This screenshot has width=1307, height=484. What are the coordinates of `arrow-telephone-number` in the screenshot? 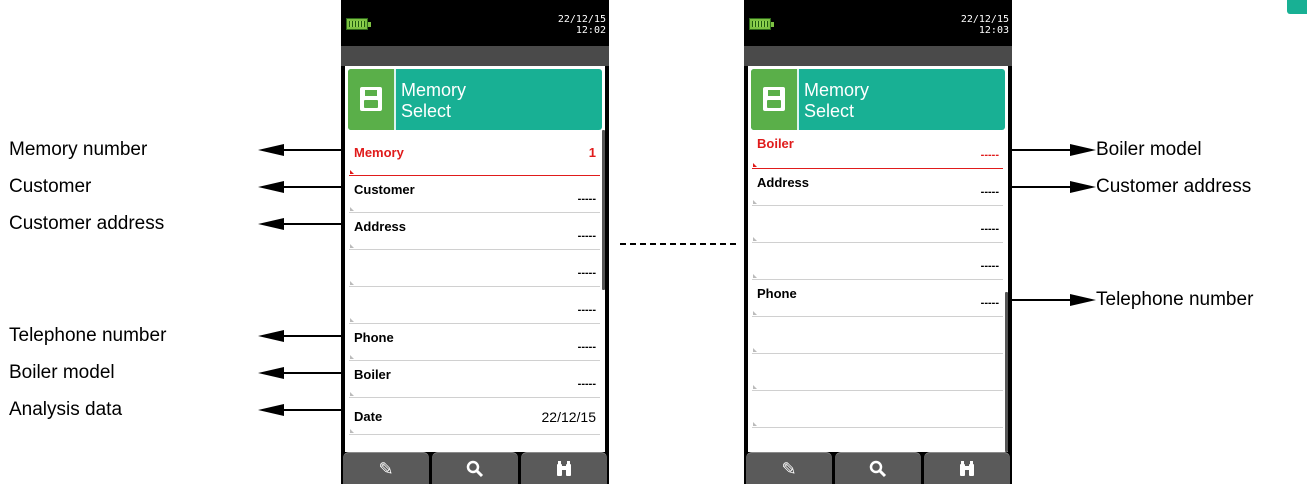 It's located at (301, 336).